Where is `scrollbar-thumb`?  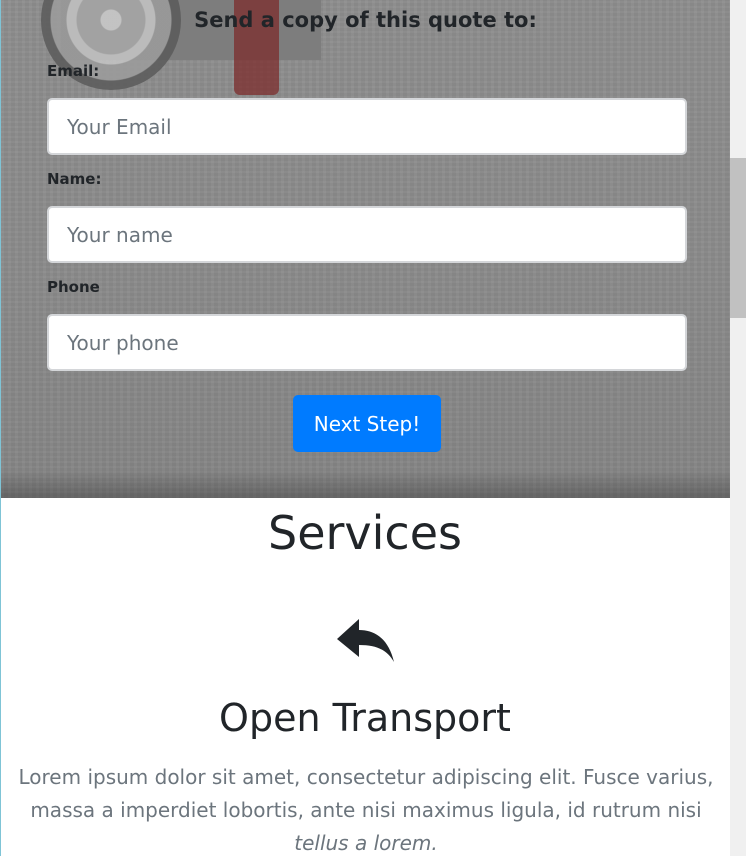 scrollbar-thumb is located at coordinates (738, 238).